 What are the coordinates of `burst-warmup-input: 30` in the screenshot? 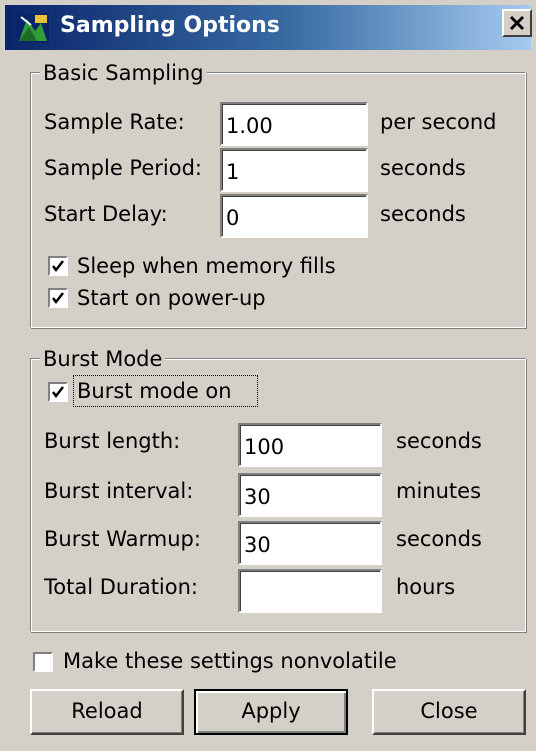 It's located at (310, 543).